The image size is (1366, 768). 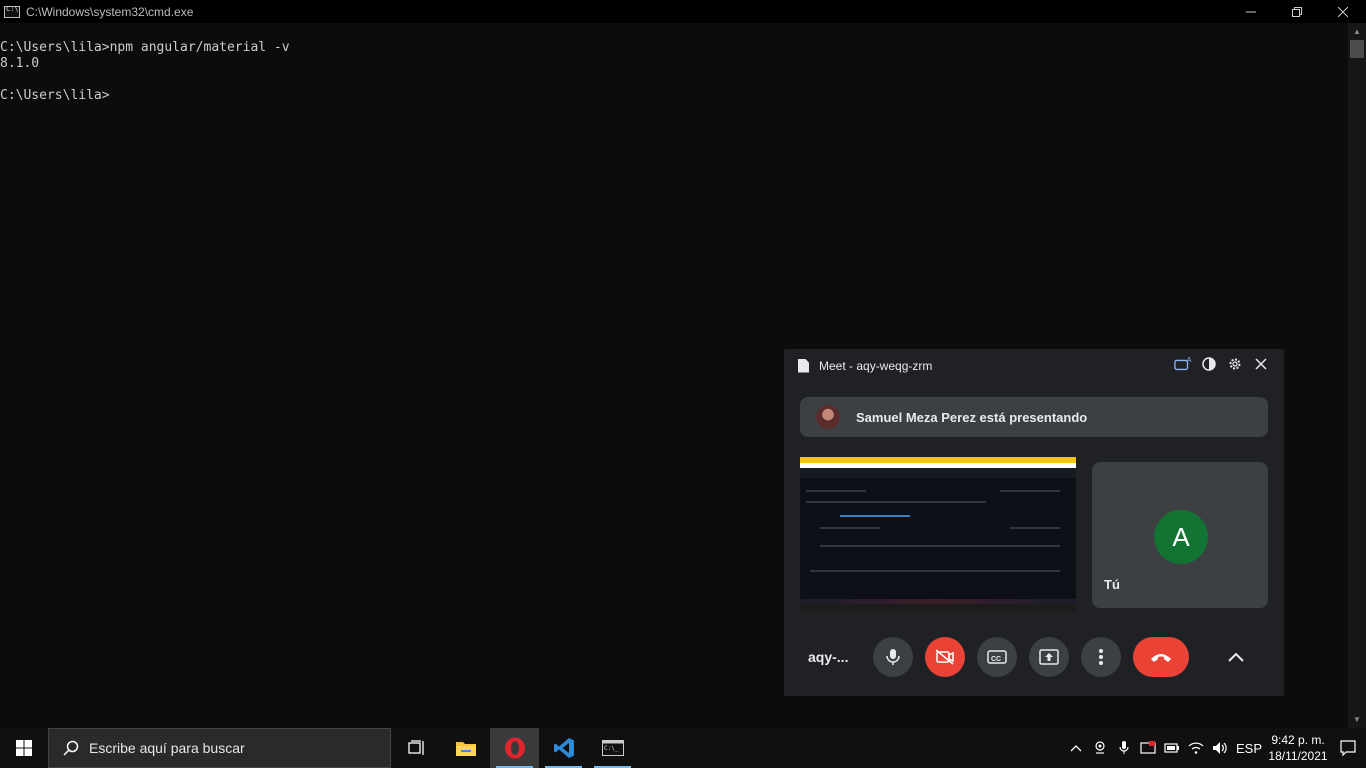 I want to click on end-call-button, so click(x=1161, y=657).